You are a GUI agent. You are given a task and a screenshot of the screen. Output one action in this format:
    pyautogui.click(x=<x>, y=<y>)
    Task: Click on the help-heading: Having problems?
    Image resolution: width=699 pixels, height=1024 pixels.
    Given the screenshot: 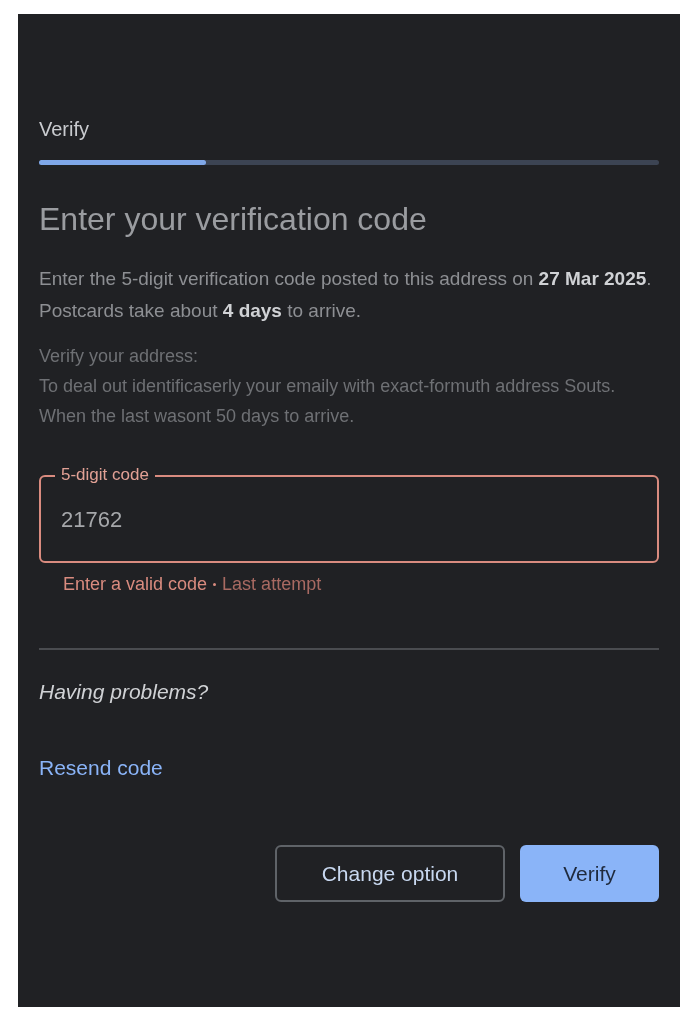 What is the action you would take?
    pyautogui.click(x=124, y=692)
    